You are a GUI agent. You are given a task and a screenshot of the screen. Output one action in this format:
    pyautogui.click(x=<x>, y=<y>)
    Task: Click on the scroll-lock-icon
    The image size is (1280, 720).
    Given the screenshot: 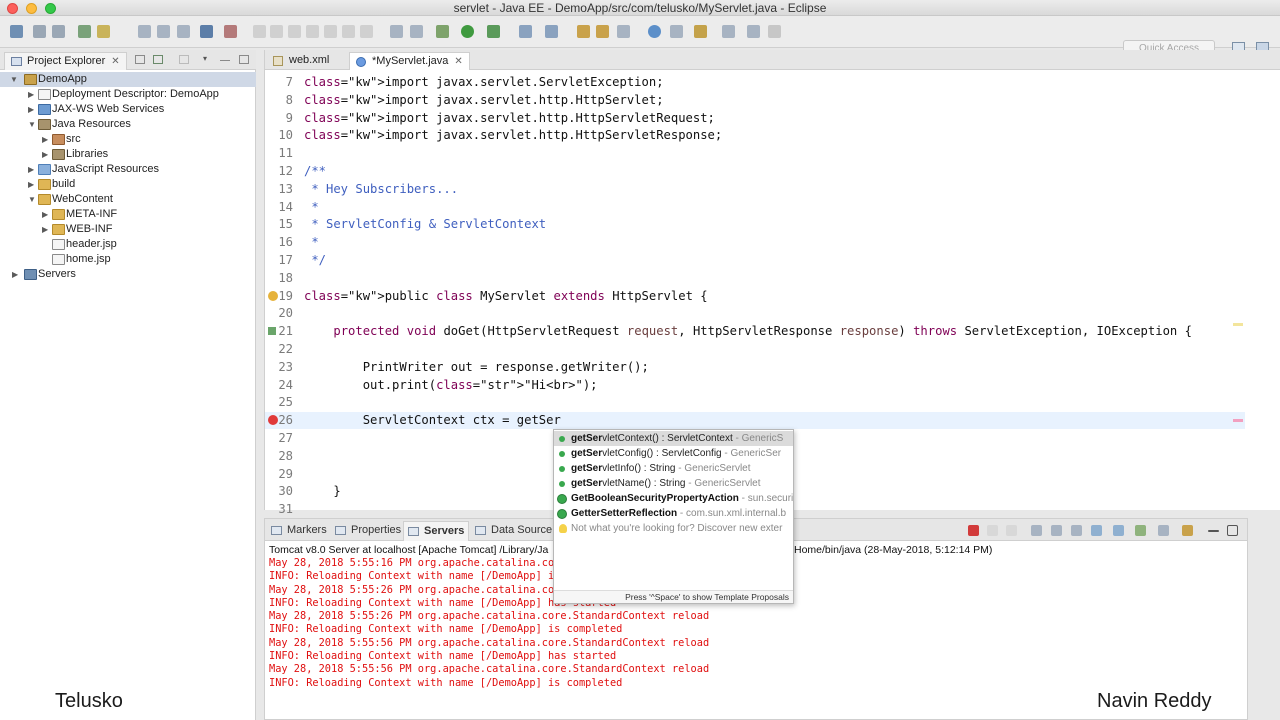 What is the action you would take?
    pyautogui.click(x=1056, y=530)
    